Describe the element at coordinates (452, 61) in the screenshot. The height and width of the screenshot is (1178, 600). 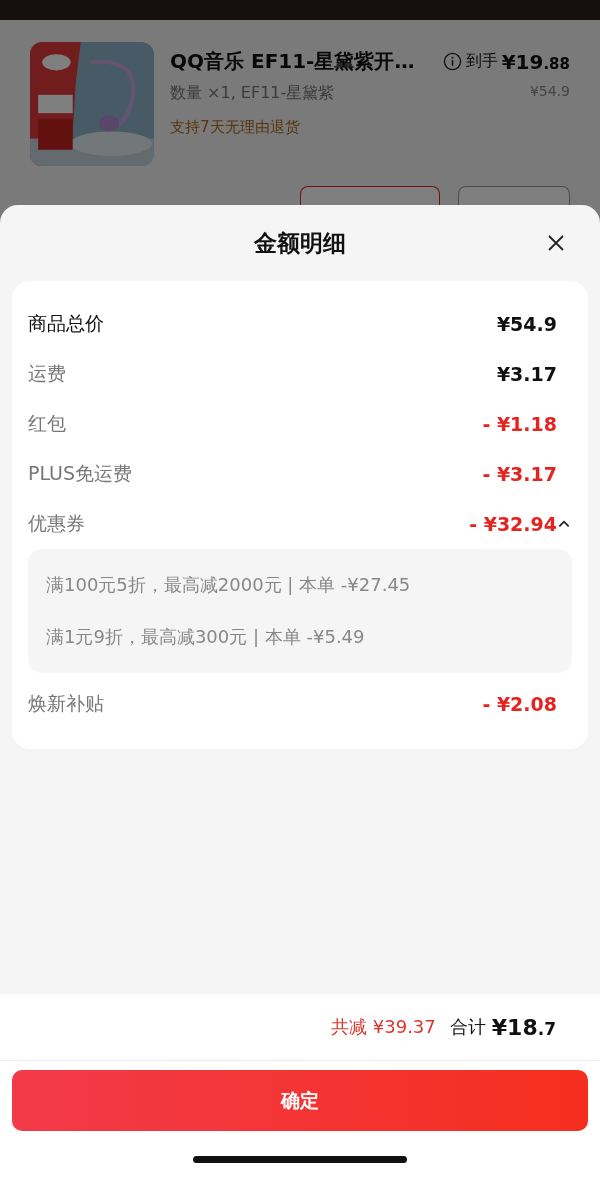
I see `info-icon` at that location.